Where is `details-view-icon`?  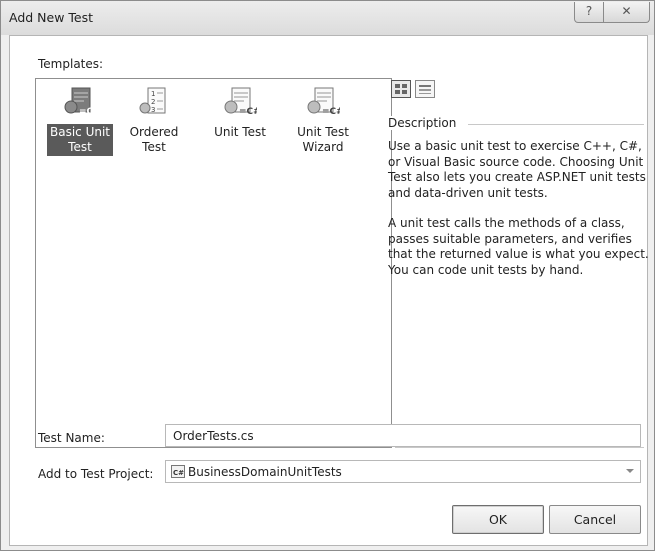
details-view-icon is located at coordinates (425, 89).